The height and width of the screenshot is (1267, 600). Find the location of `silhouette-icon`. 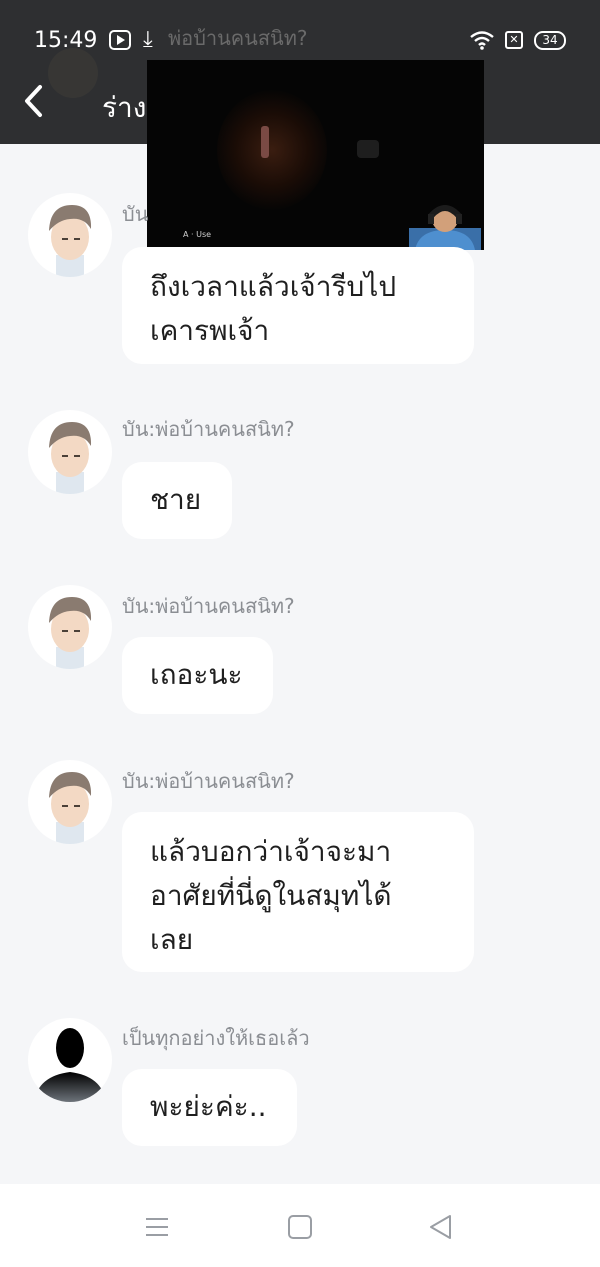

silhouette-icon is located at coordinates (70, 1065).